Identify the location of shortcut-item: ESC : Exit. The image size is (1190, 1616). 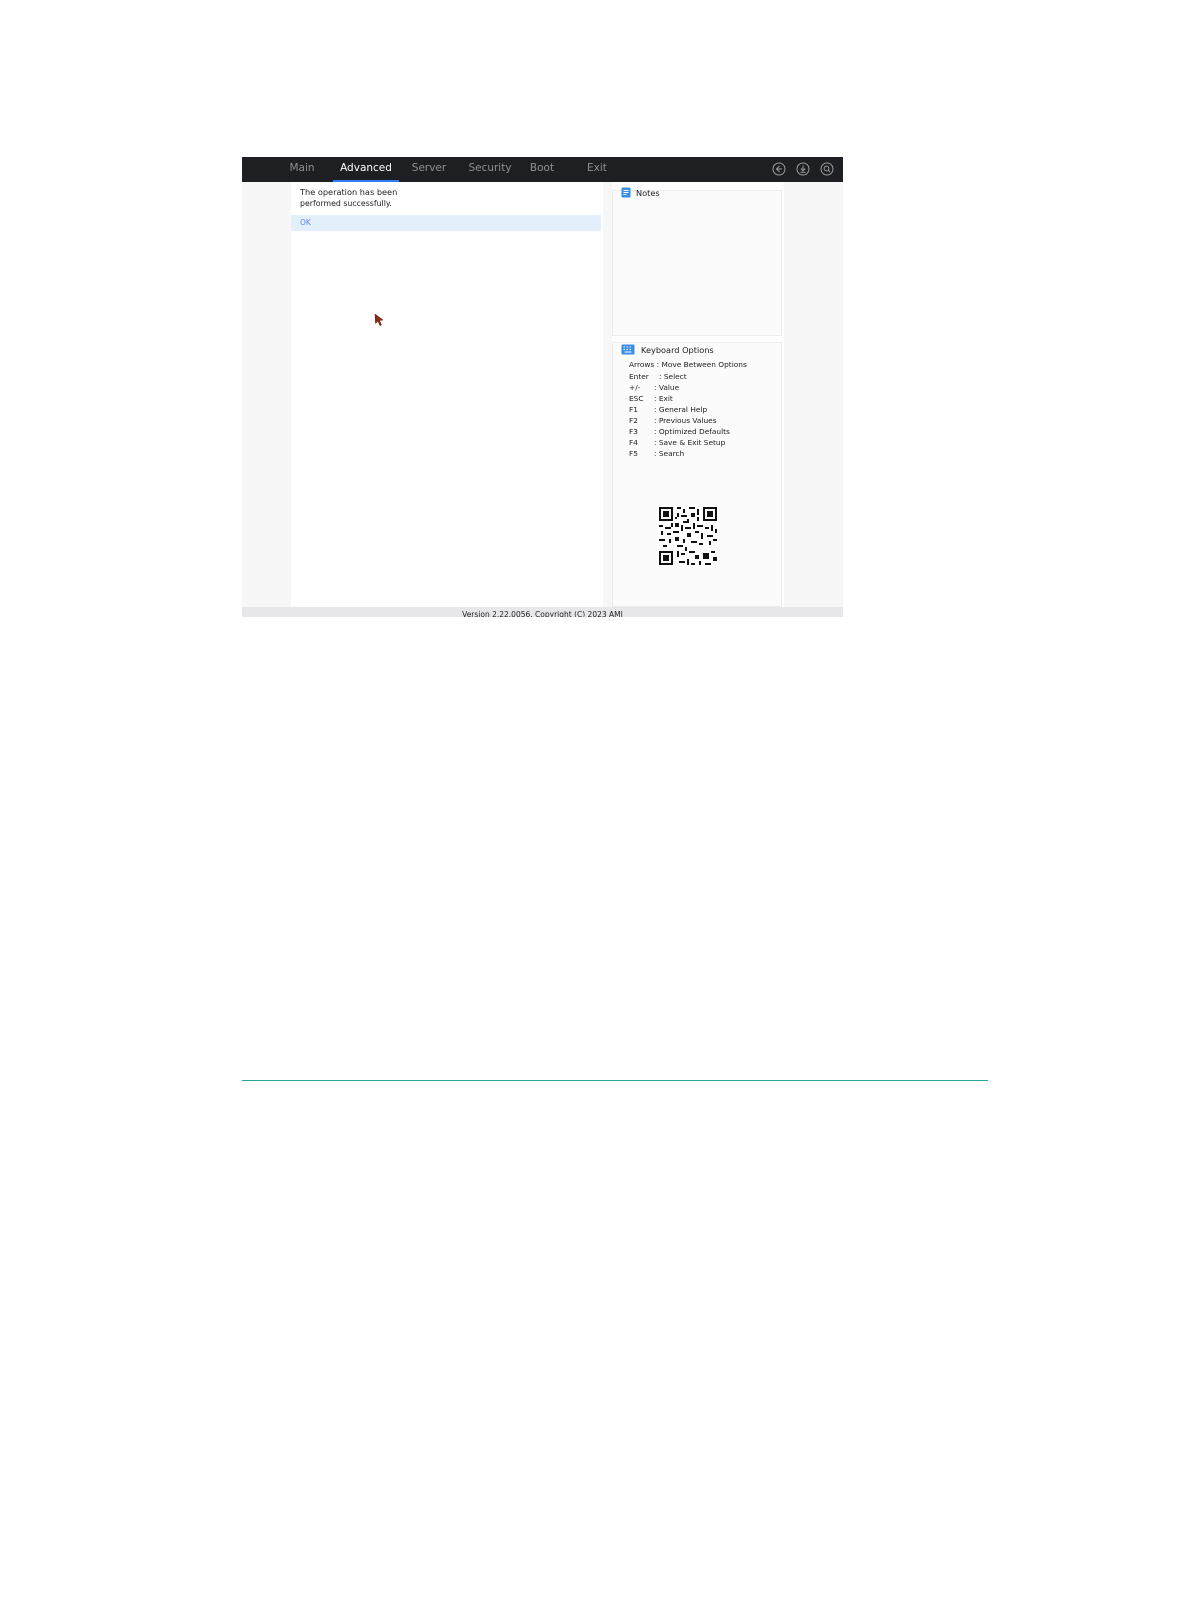
(709, 398).